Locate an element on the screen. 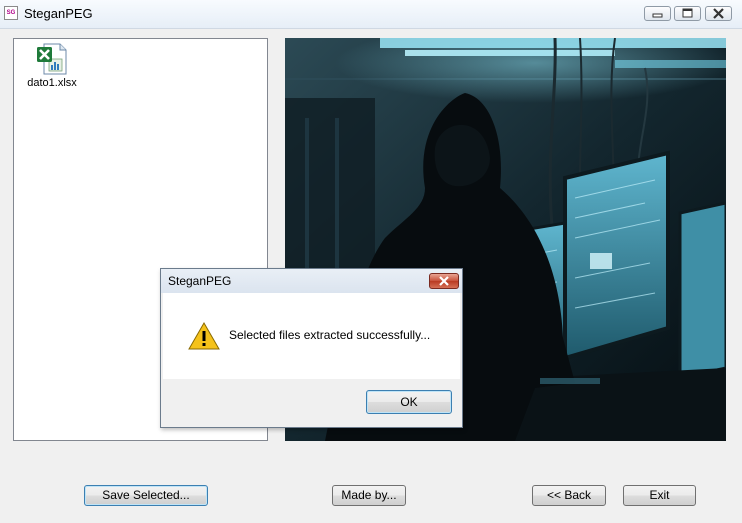  restore-icon is located at coordinates (687, 13).